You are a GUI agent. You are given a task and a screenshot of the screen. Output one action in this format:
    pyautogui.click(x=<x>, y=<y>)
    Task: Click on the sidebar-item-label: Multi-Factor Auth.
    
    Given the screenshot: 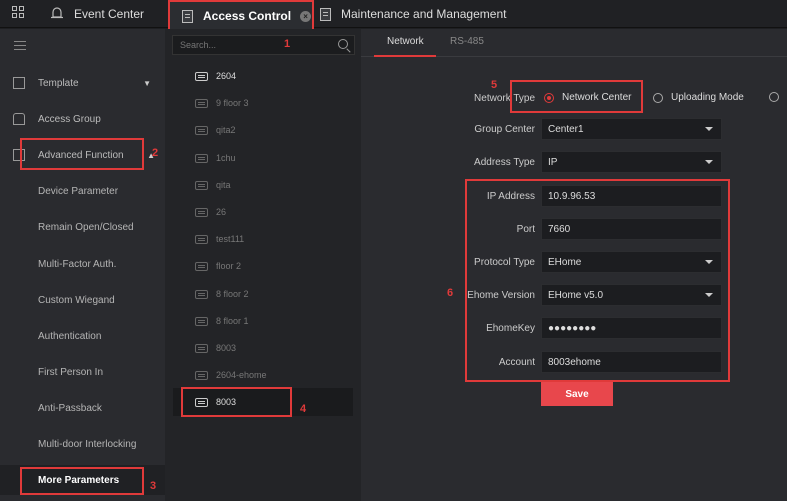 What is the action you would take?
    pyautogui.click(x=77, y=264)
    